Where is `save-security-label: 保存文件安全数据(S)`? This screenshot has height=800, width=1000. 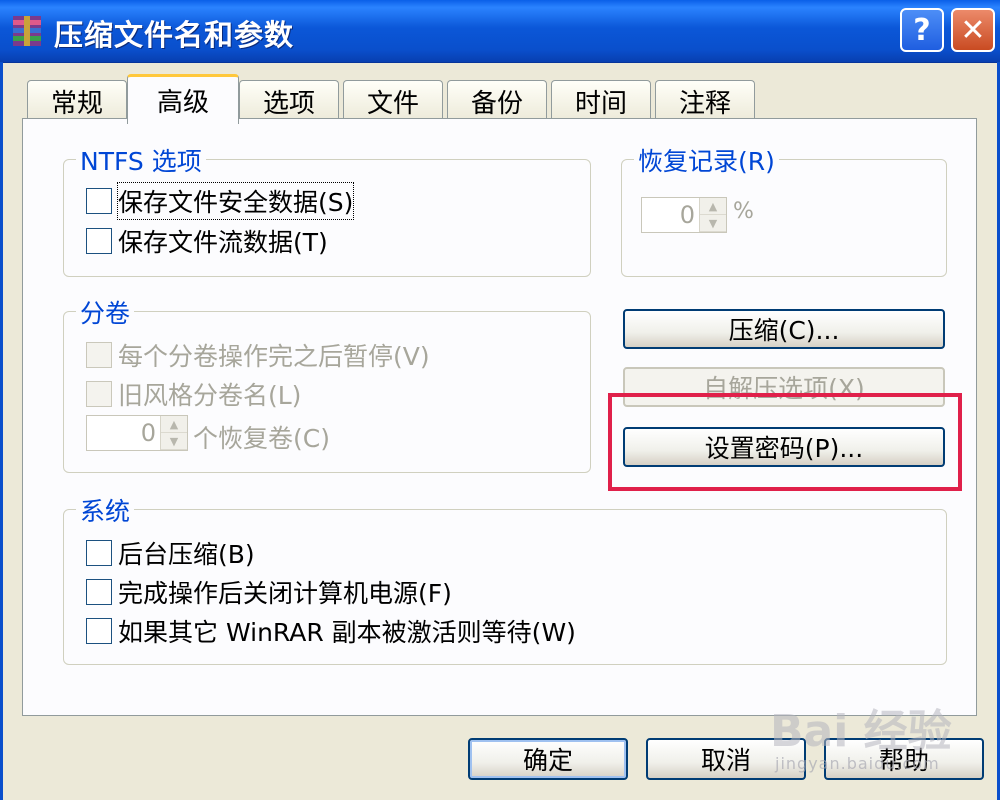
save-security-label: 保存文件安全数据(S) is located at coordinates (235, 201).